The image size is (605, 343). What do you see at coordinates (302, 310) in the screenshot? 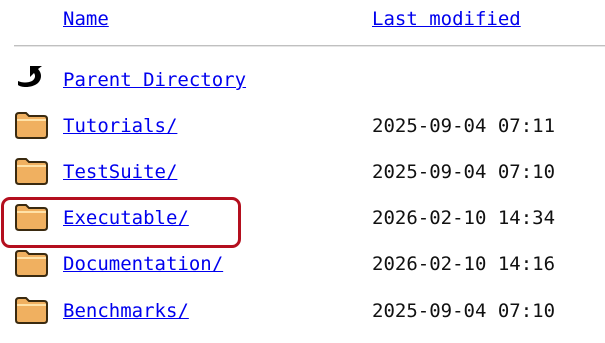
I see `directory-row: Benchmarks/ 2025-09-04 07:10` at bounding box center [302, 310].